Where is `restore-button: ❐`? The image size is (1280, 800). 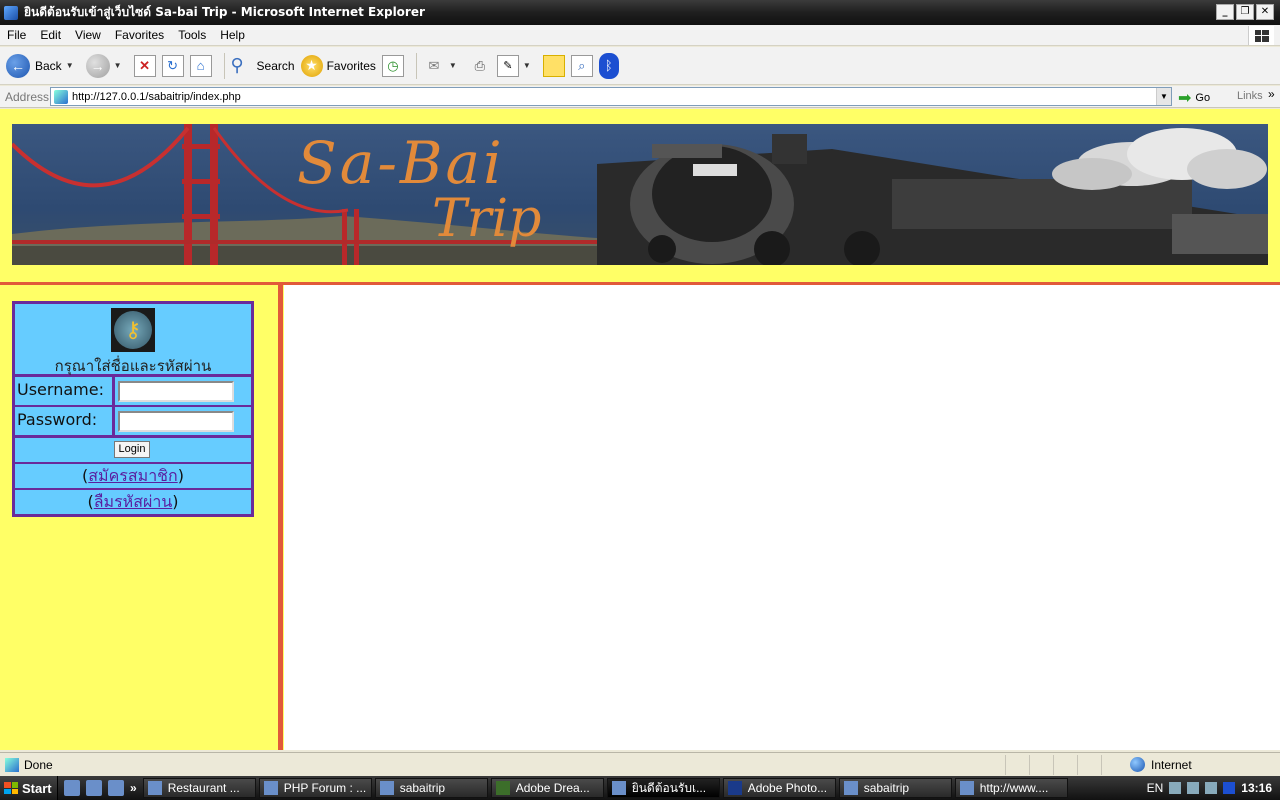
restore-button: ❐ is located at coordinates (1245, 12).